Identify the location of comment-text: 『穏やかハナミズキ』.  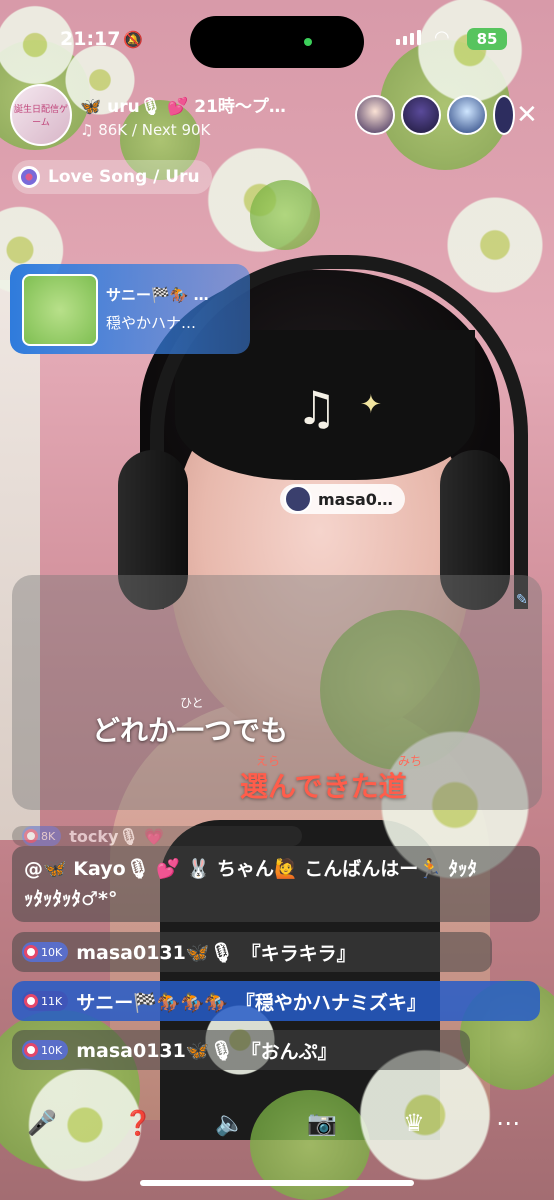
(330, 1002).